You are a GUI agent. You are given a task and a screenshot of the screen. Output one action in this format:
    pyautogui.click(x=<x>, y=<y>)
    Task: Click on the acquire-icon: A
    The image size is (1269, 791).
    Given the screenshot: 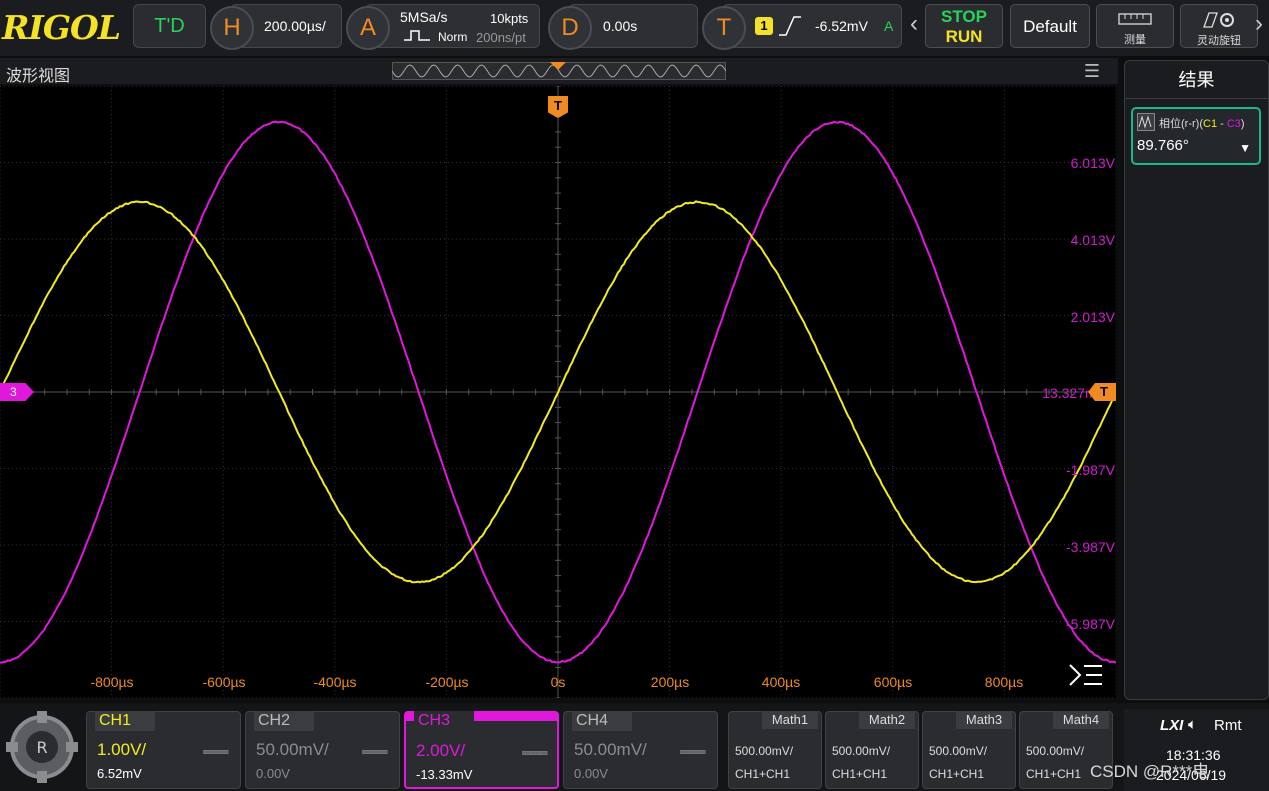 What is the action you would take?
    pyautogui.click(x=368, y=28)
    